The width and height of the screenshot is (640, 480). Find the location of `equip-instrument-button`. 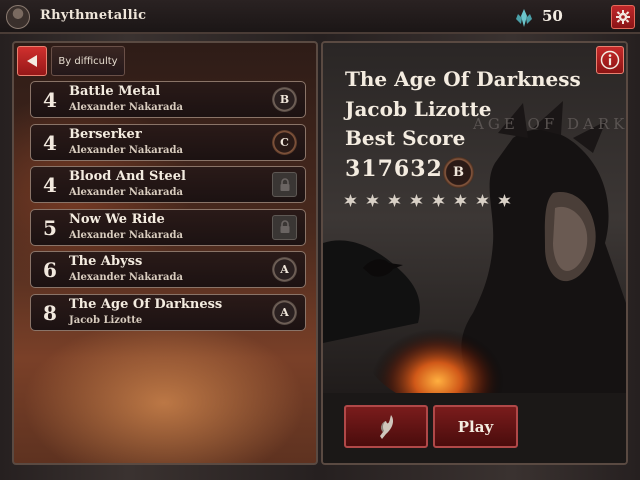

equip-instrument-button is located at coordinates (386, 426).